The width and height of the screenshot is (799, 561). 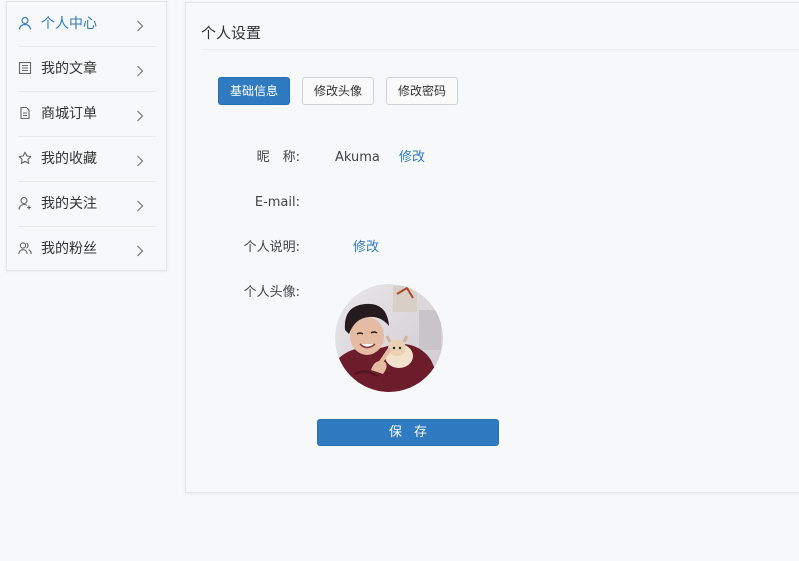 I want to click on sidebar-item-my-articles: 我的文章, so click(x=86, y=69).